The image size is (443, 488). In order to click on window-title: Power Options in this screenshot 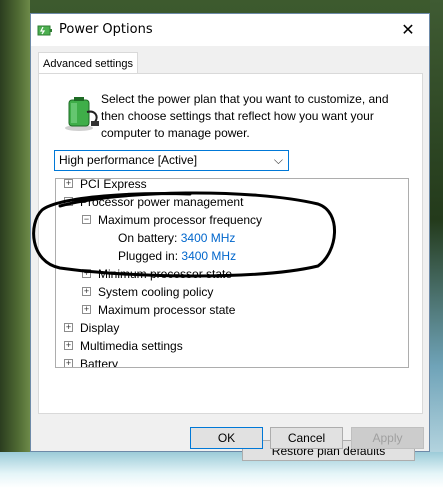, I will do `click(106, 29)`.